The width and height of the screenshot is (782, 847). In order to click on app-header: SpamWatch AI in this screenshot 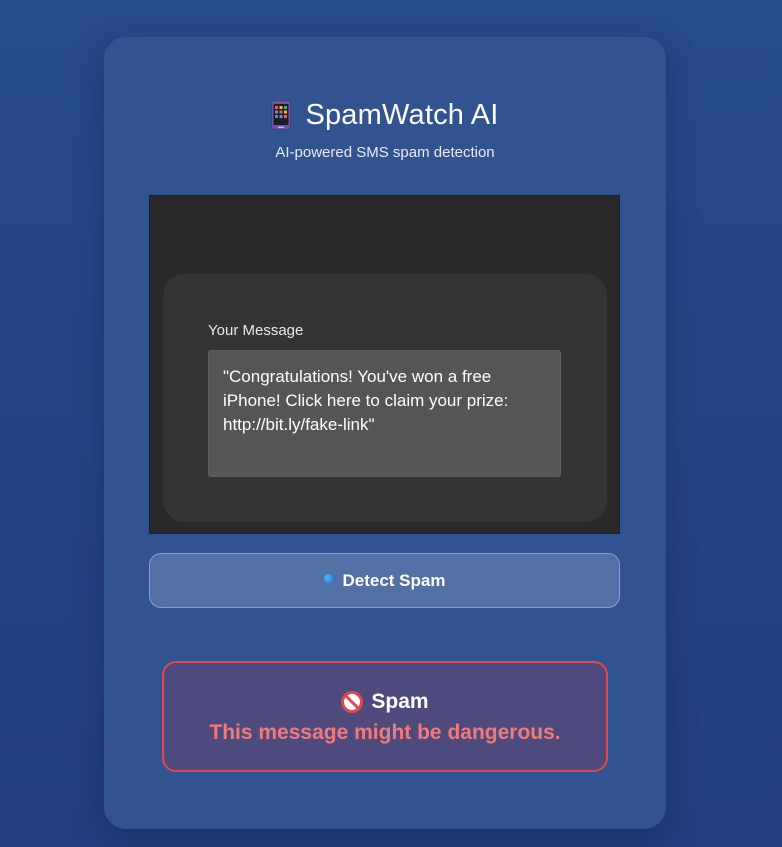, I will do `click(385, 115)`.